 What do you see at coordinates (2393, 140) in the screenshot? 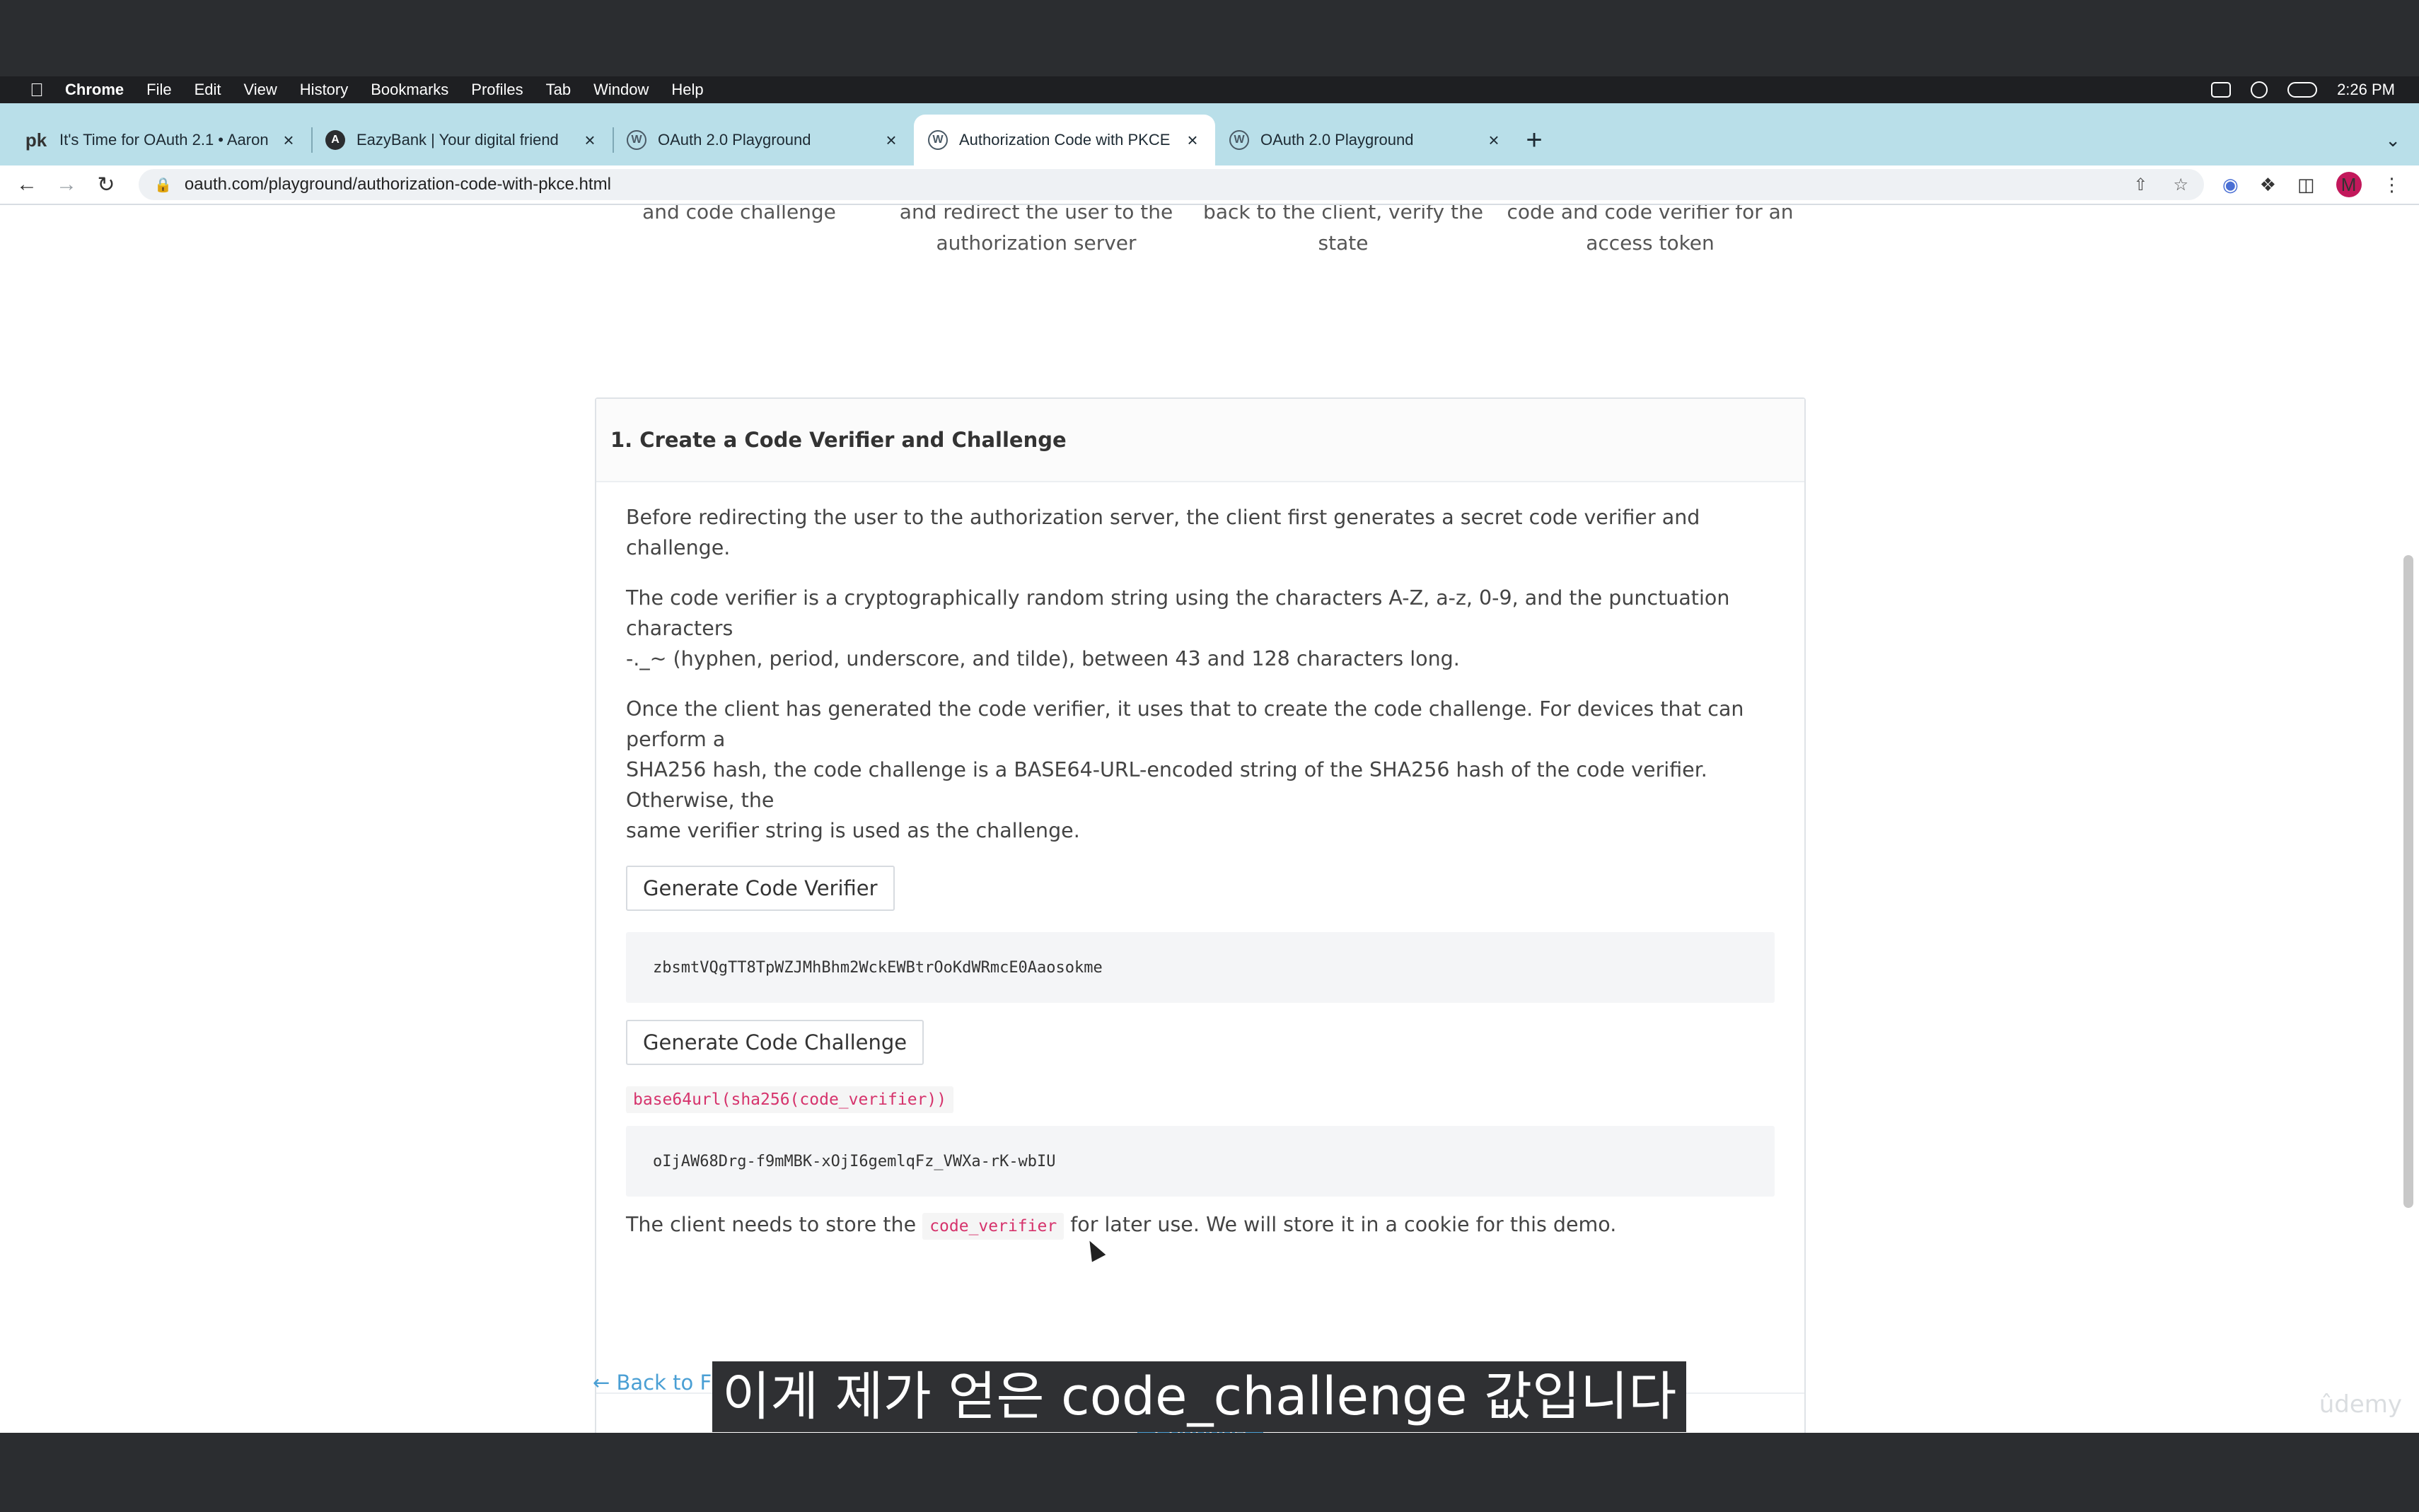
I see `tab-search-chevron-icon: ⌄` at bounding box center [2393, 140].